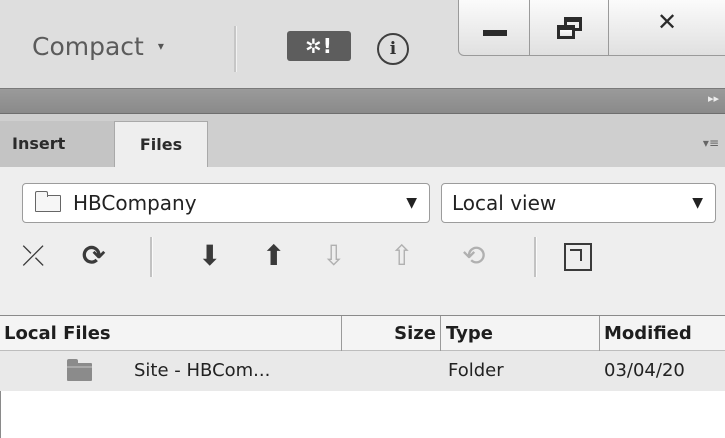 This screenshot has width=725, height=438. I want to click on file-type: Folder, so click(476, 370).